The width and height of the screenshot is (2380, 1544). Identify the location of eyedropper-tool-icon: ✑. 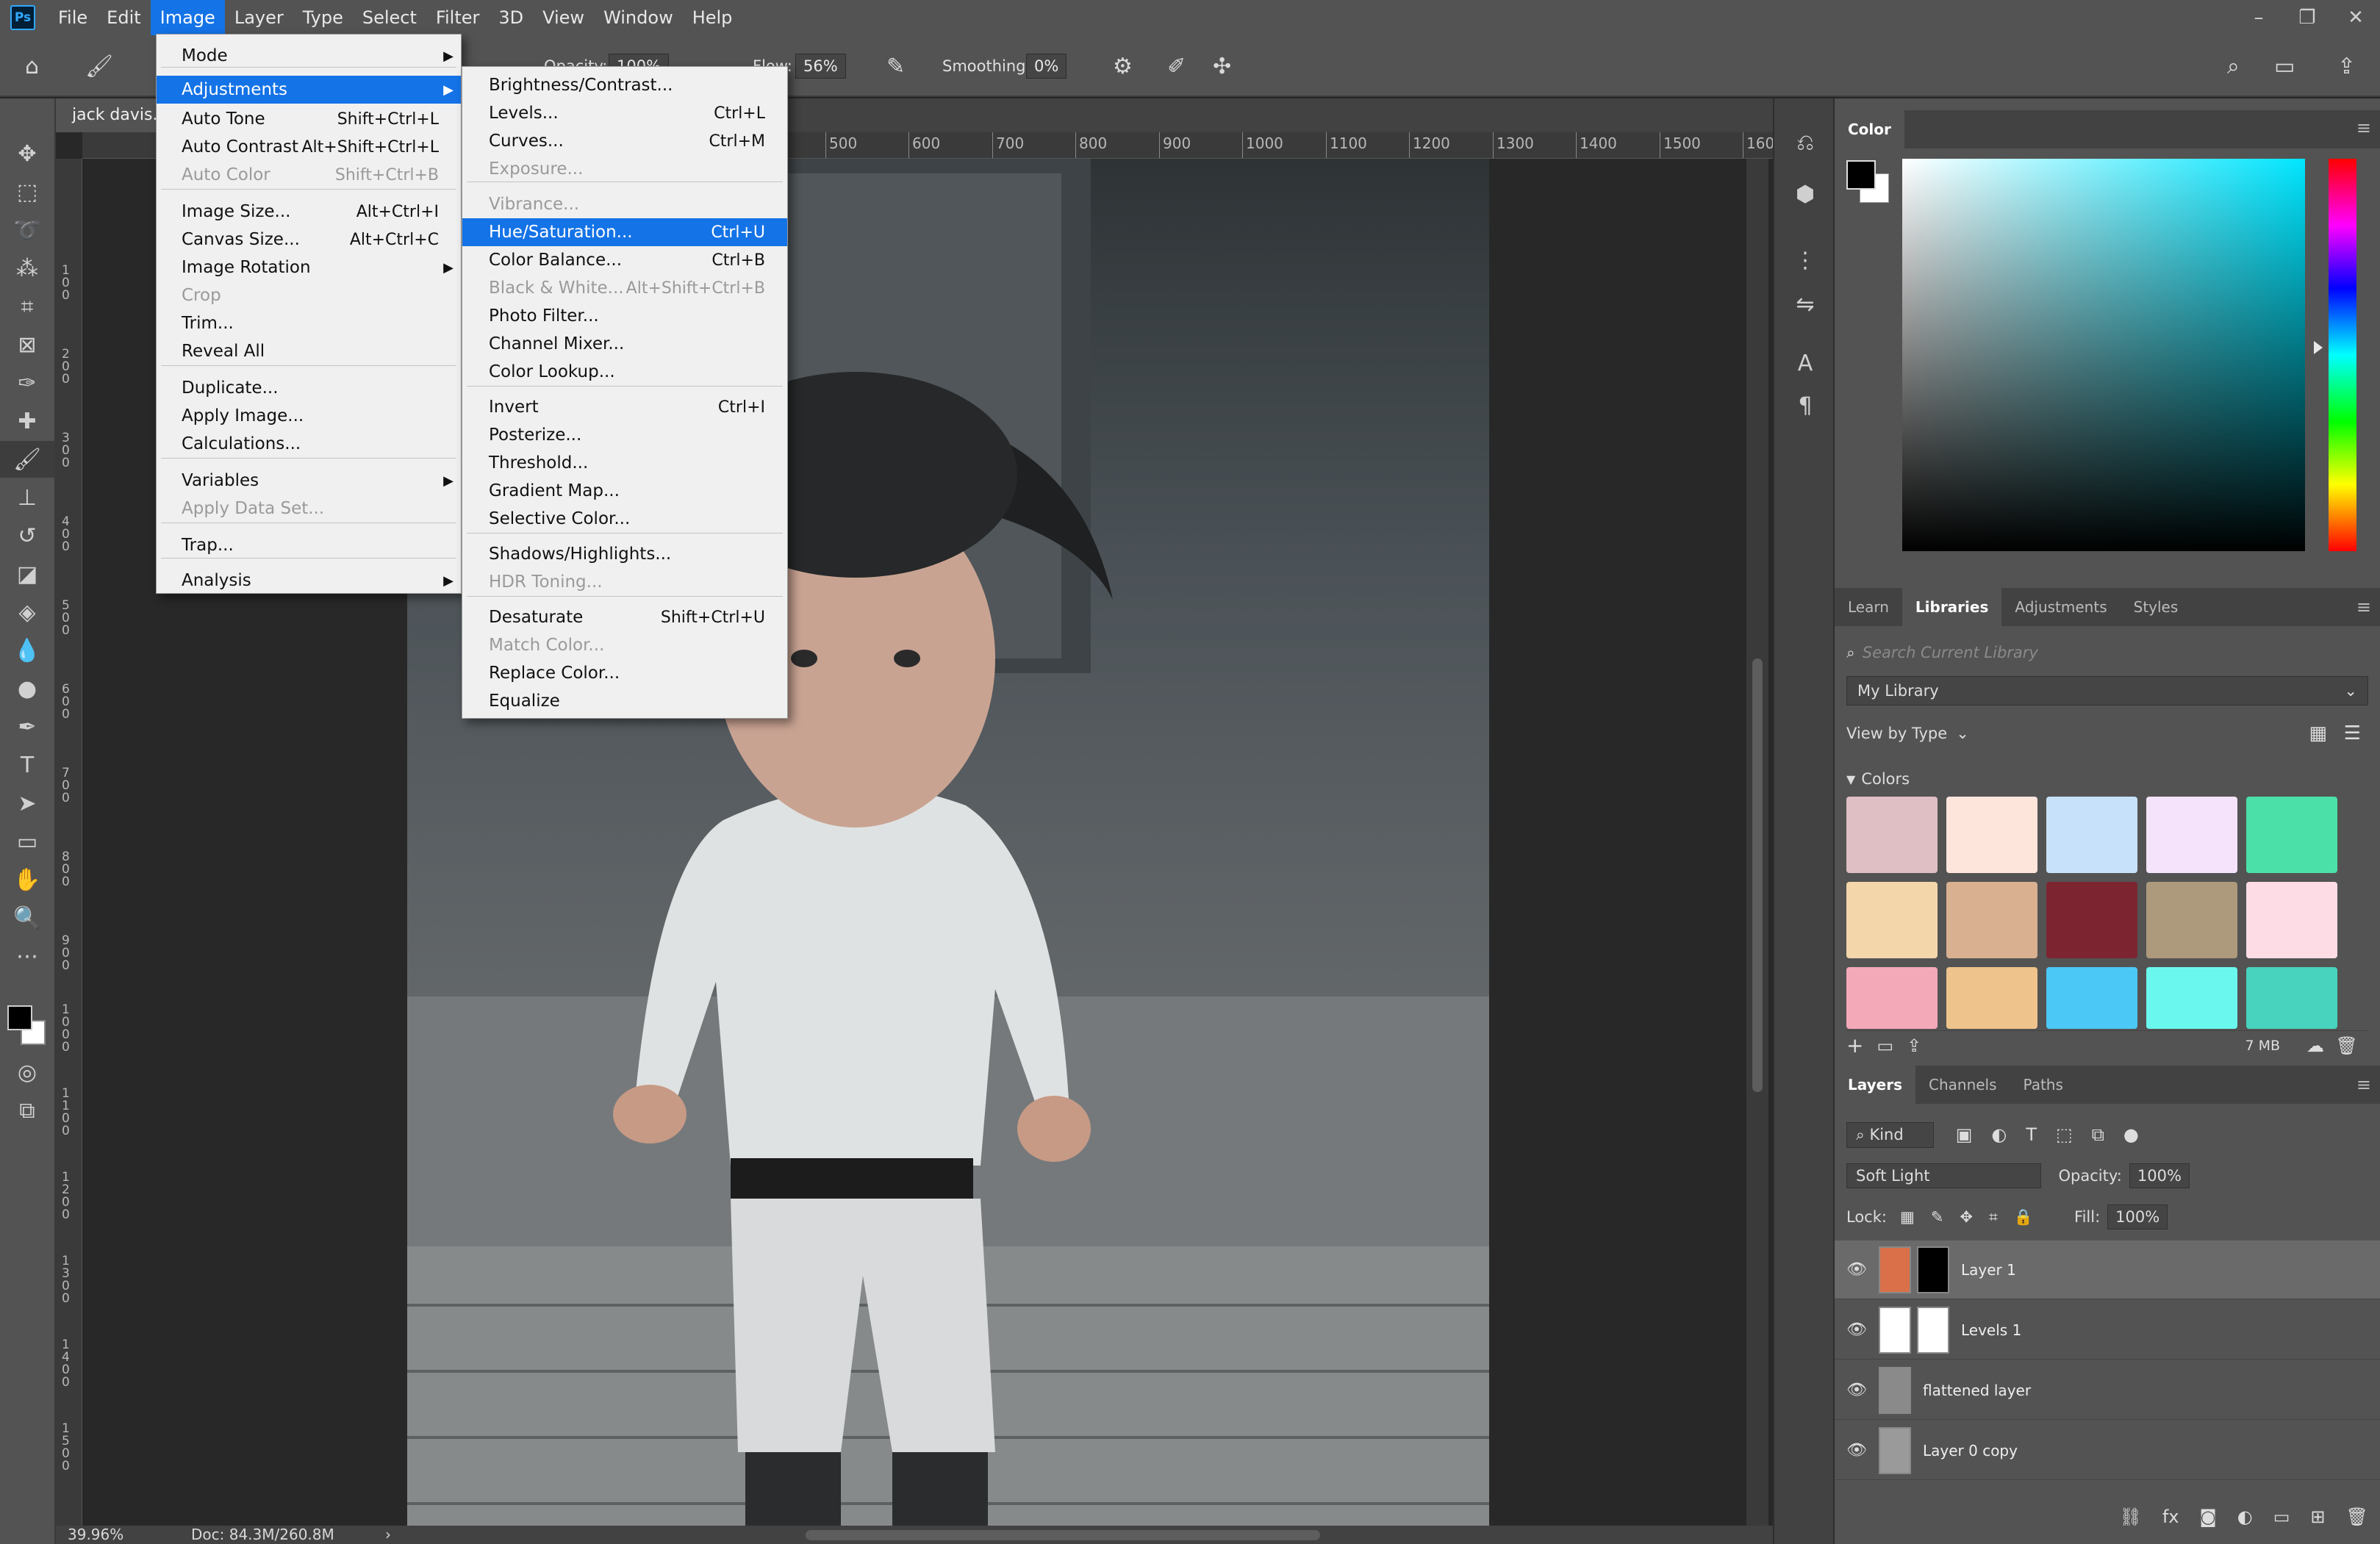
(27, 383).